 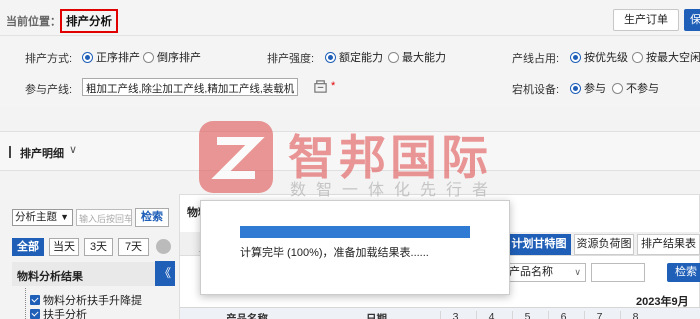 I want to click on day-header: 8, so click(x=635, y=315).